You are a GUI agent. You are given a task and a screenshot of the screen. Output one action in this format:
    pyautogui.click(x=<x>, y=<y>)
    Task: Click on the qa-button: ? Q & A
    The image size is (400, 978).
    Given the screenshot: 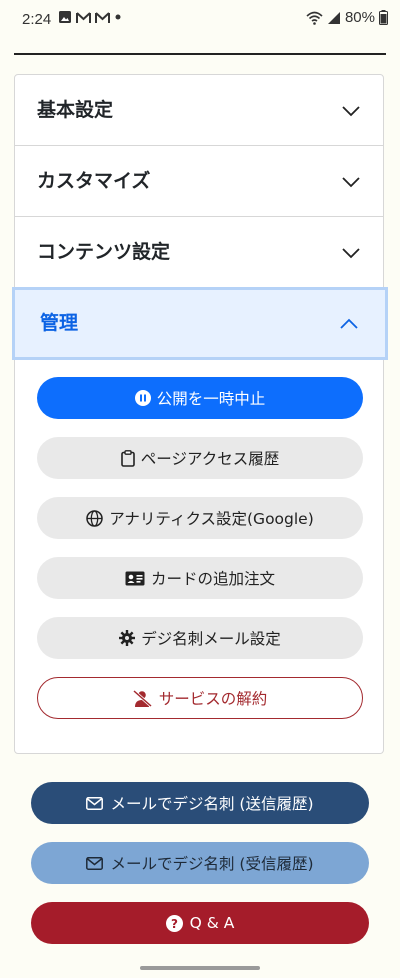 What is the action you would take?
    pyautogui.click(x=200, y=923)
    